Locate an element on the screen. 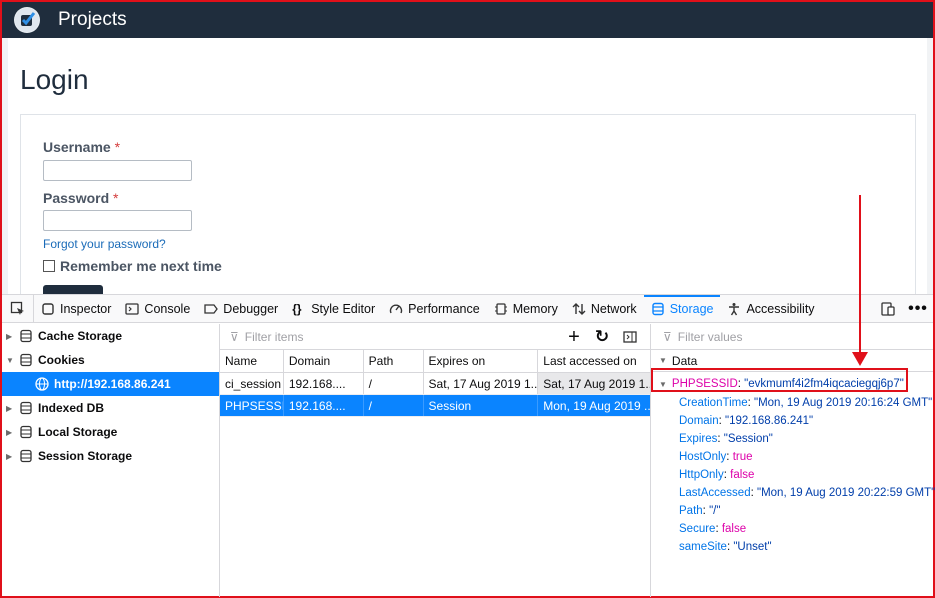 This screenshot has height=598, width=935. tree-item-indexed-db: ▶ Indexed DB is located at coordinates (110, 408).